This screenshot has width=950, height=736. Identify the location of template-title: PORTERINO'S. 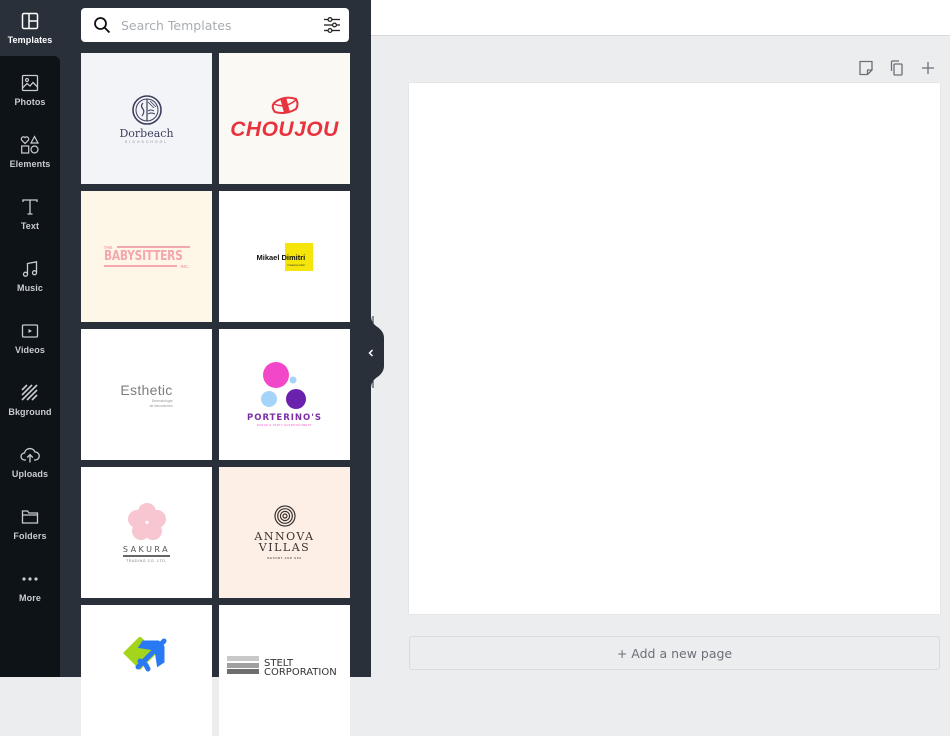
(284, 418).